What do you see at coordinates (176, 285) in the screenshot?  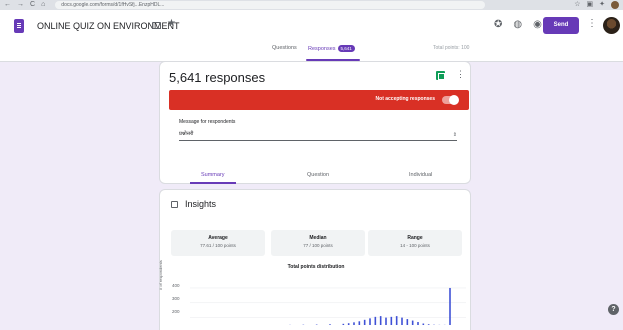 I see `y-tick-400: 400` at bounding box center [176, 285].